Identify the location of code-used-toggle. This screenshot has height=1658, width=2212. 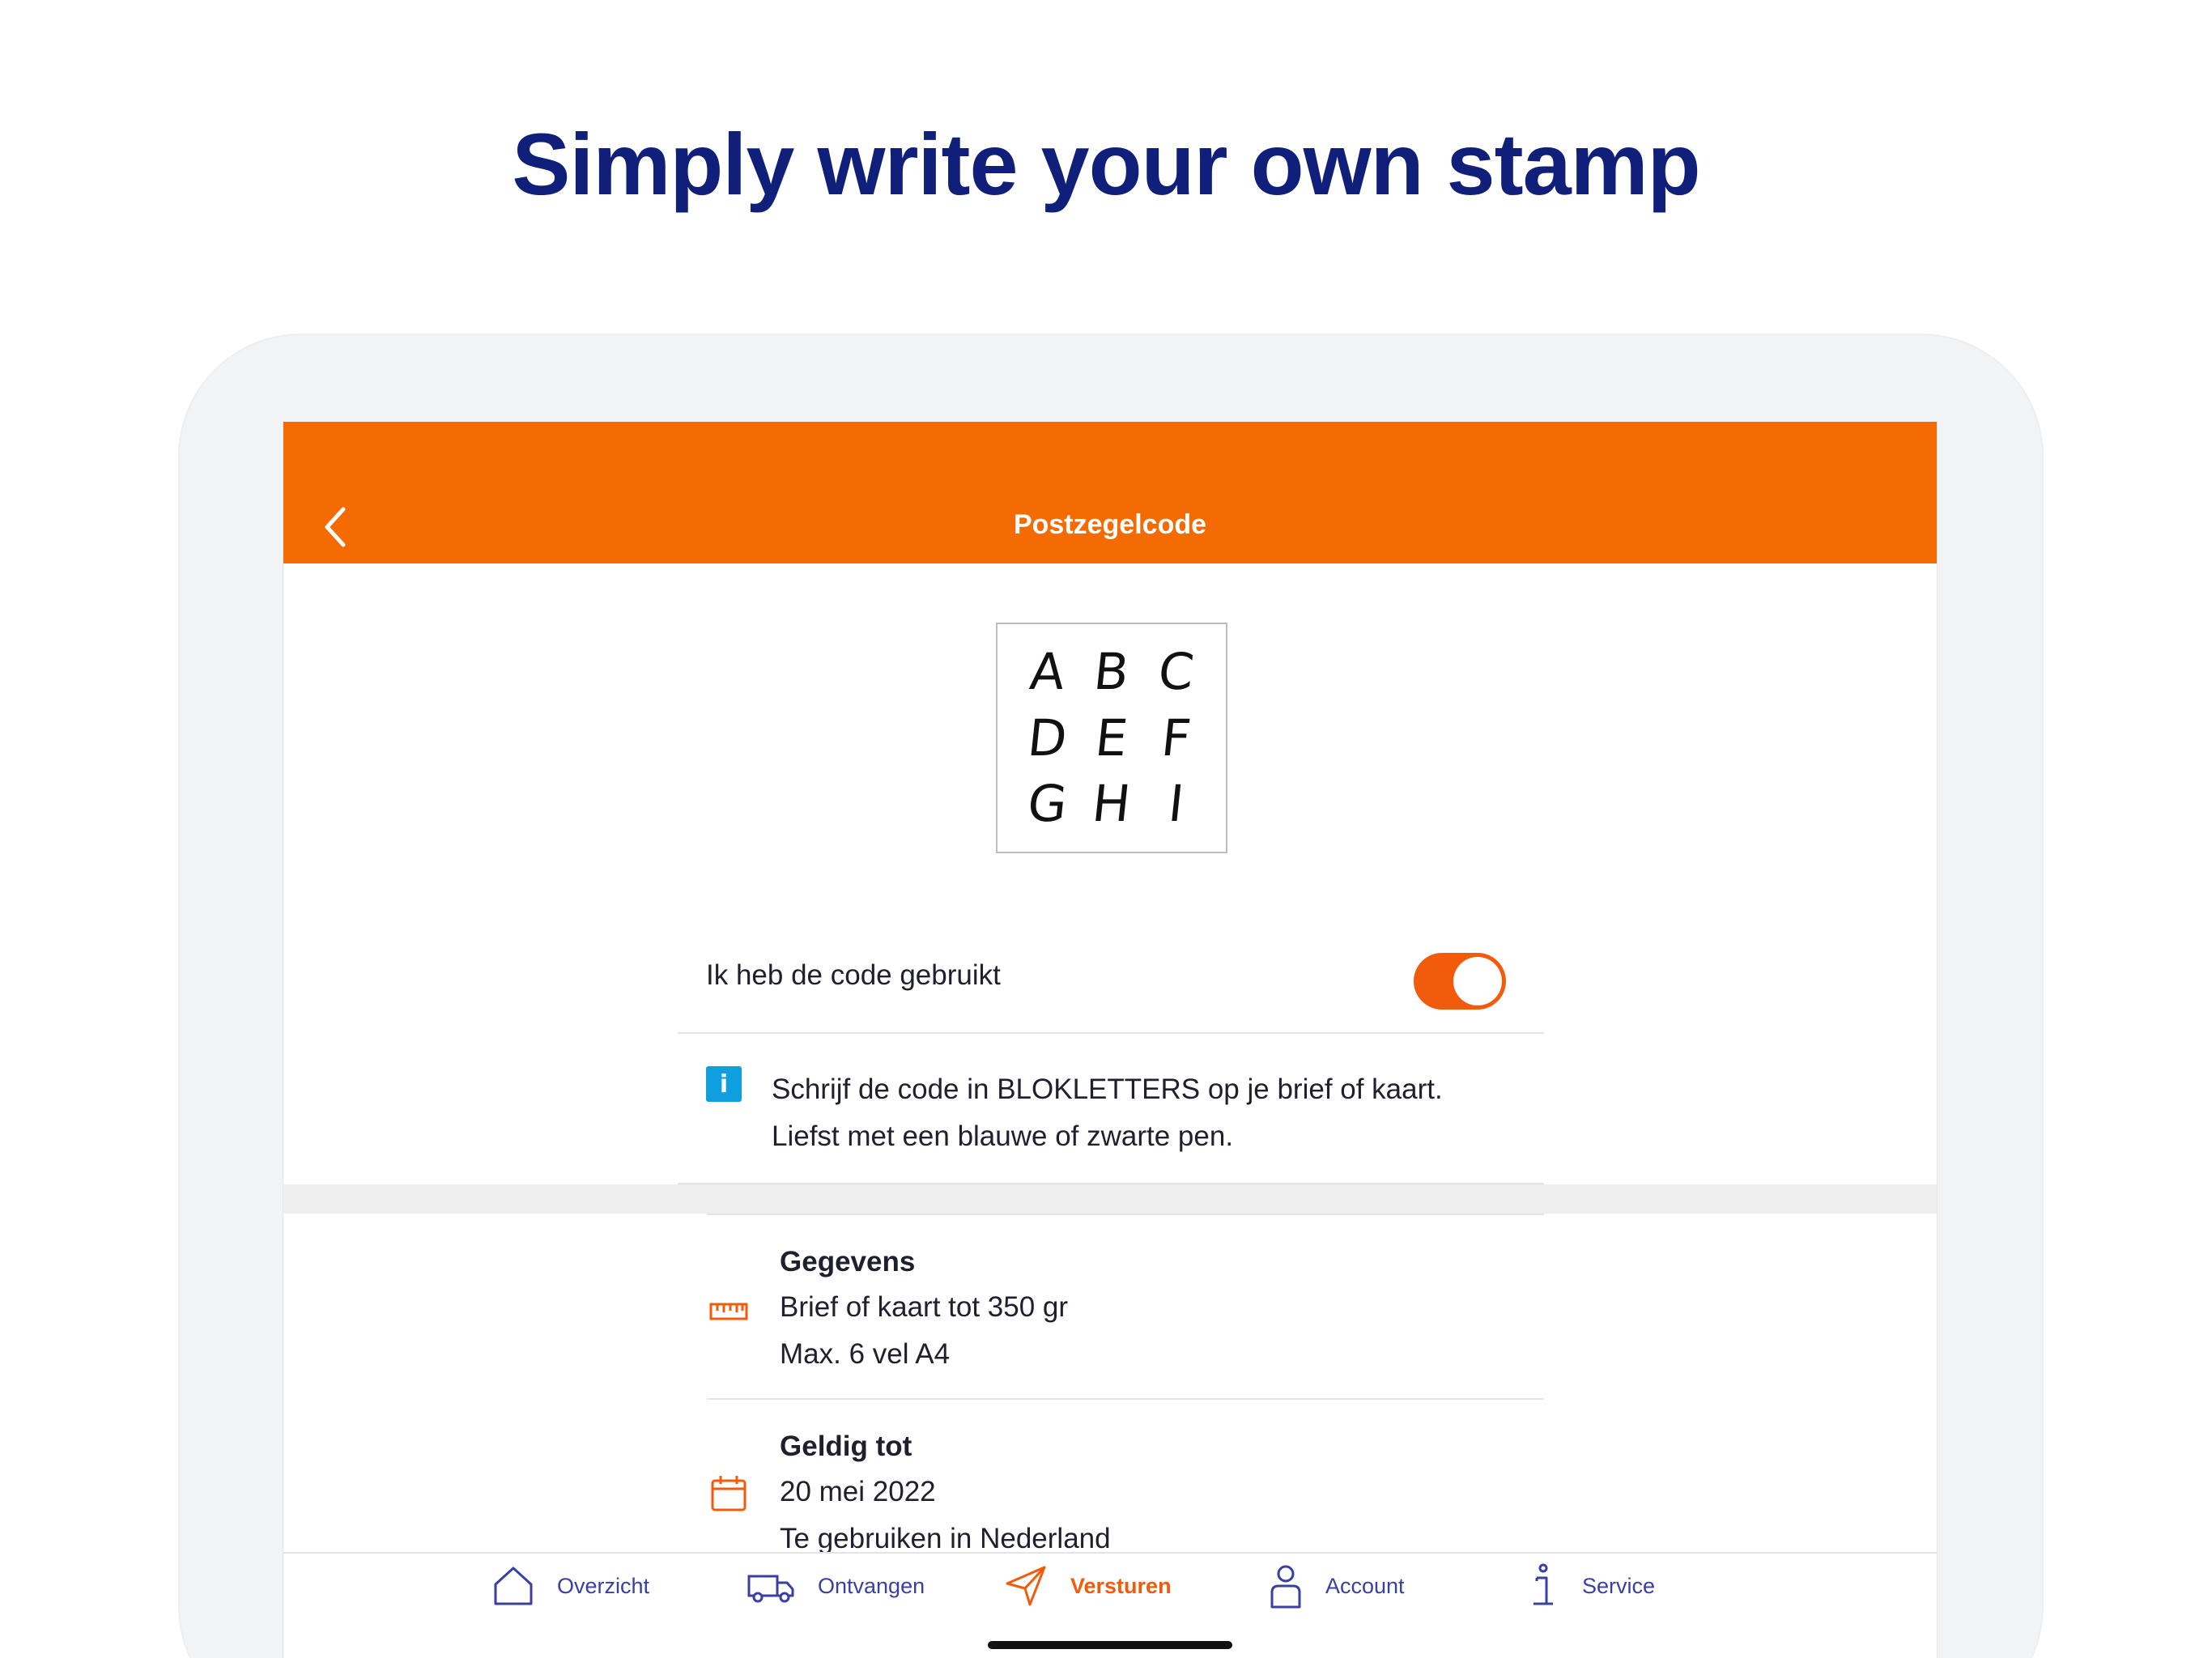
(1460, 981).